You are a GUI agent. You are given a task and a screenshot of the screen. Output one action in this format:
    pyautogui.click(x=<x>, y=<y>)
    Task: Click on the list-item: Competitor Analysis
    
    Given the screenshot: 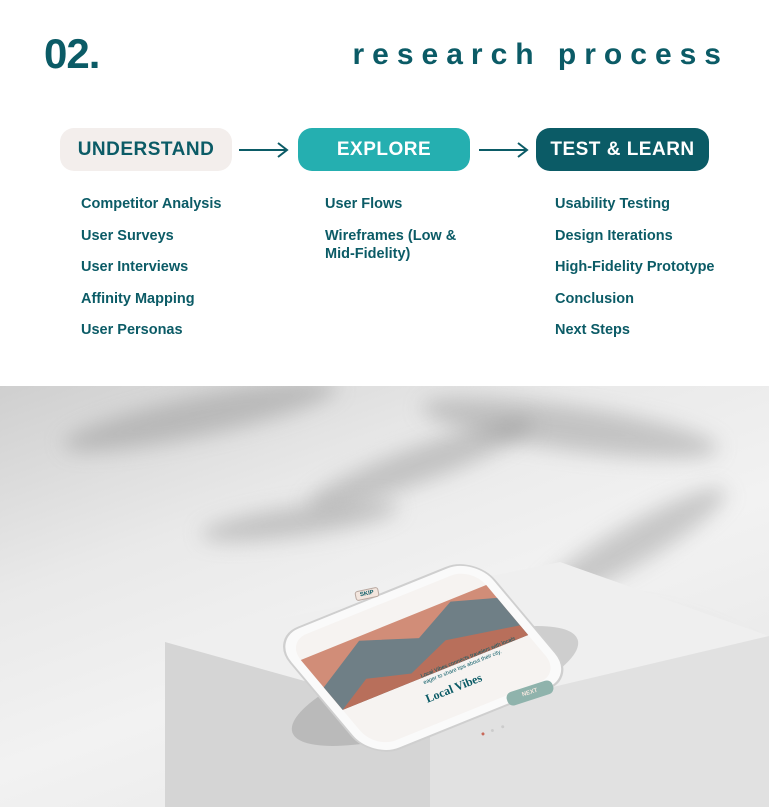 What is the action you would take?
    pyautogui.click(x=151, y=204)
    